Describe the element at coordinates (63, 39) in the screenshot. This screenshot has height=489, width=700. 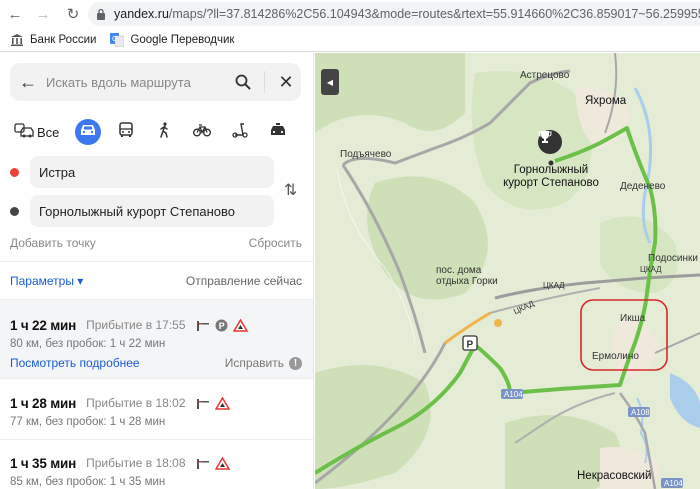
I see `bookmark-label: Банк России` at that location.